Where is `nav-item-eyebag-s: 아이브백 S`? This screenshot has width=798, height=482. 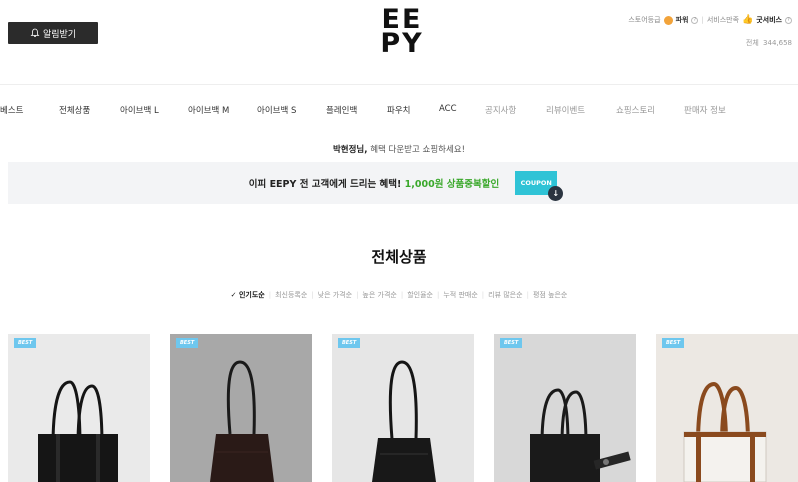 nav-item-eyebag-s: 아이브백 S is located at coordinates (276, 110).